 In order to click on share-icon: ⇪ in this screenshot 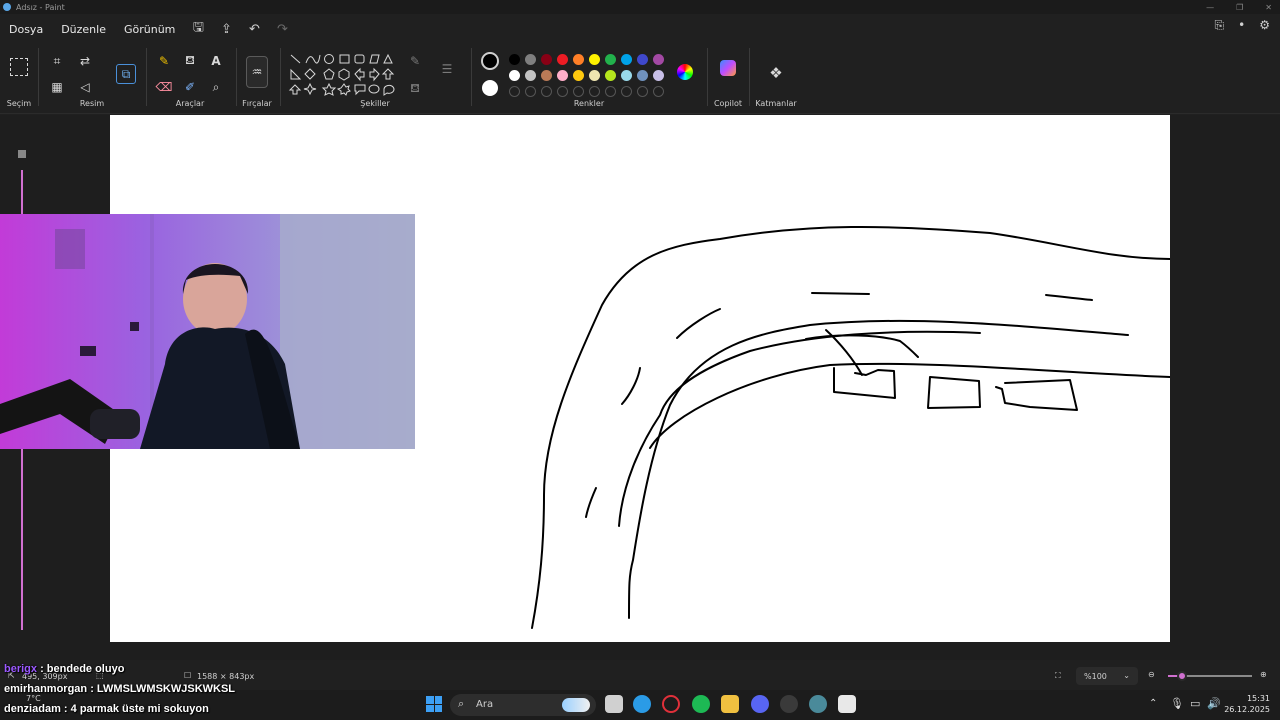, I will do `click(226, 29)`.